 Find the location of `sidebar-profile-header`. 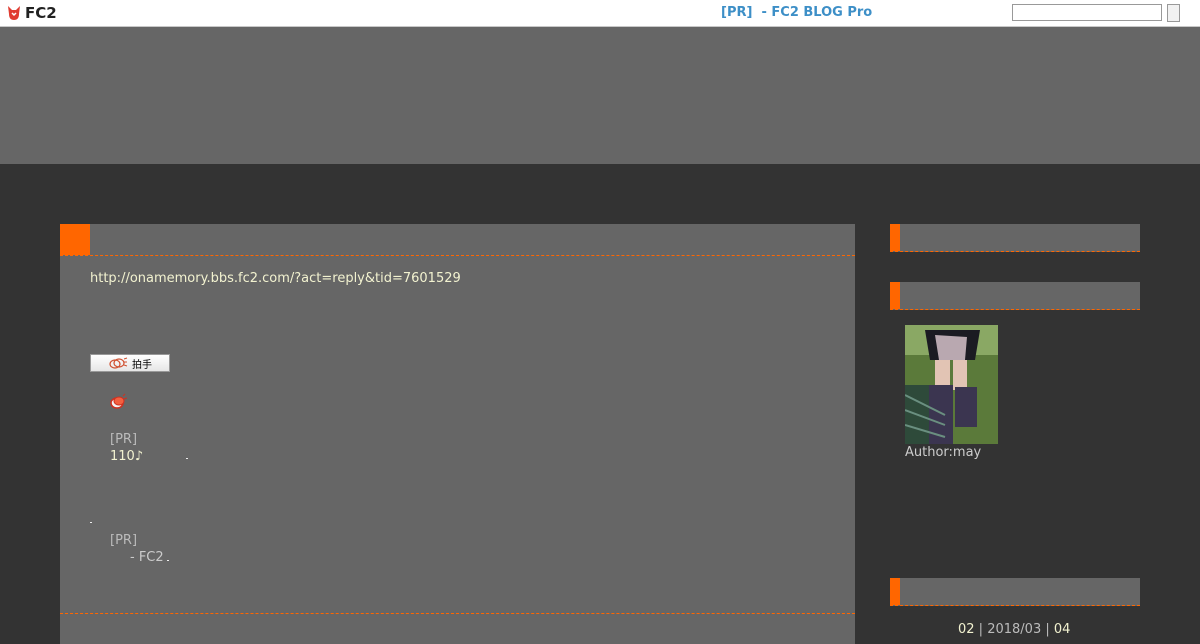

sidebar-profile-header is located at coordinates (1015, 296).